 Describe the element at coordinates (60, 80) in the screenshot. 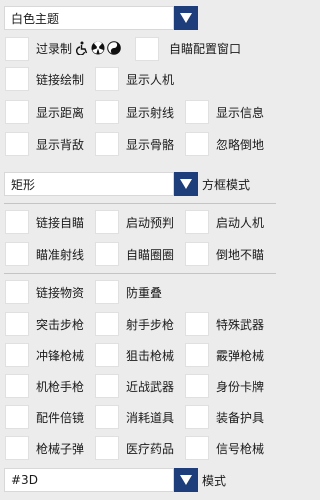

I see `link-draw-label: 链接绘制` at that location.